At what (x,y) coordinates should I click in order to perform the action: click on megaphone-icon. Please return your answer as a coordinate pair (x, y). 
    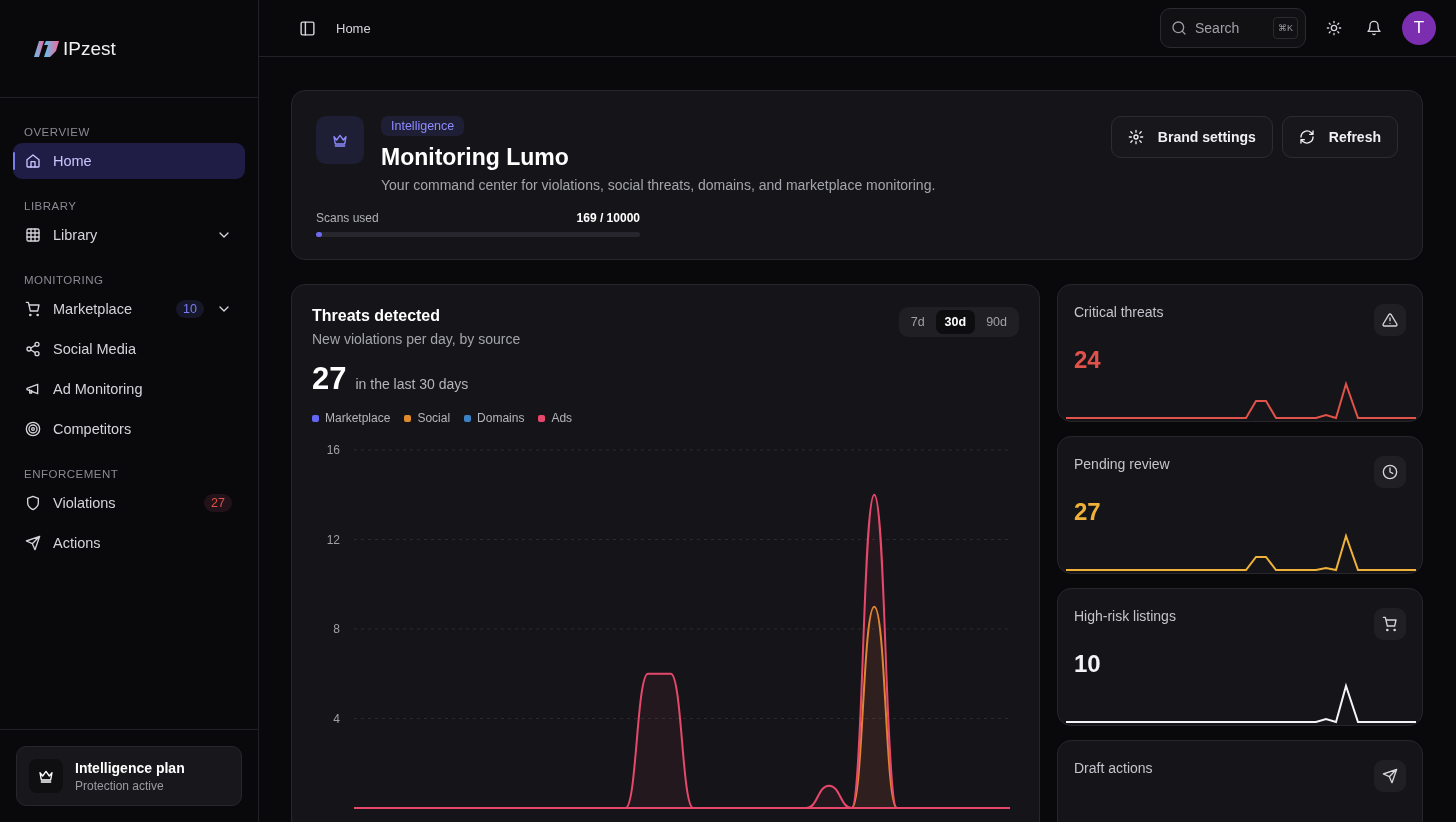
    Looking at the image, I should click on (33, 389).